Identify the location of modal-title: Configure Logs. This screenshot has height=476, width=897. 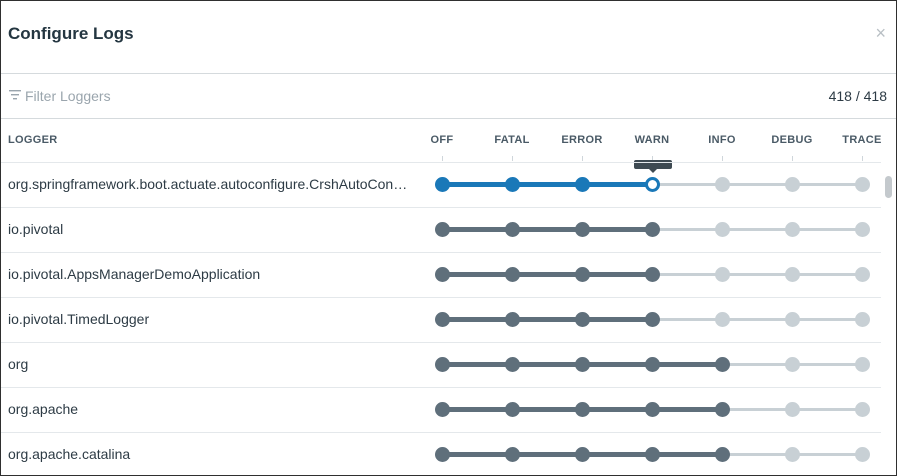
(71, 33).